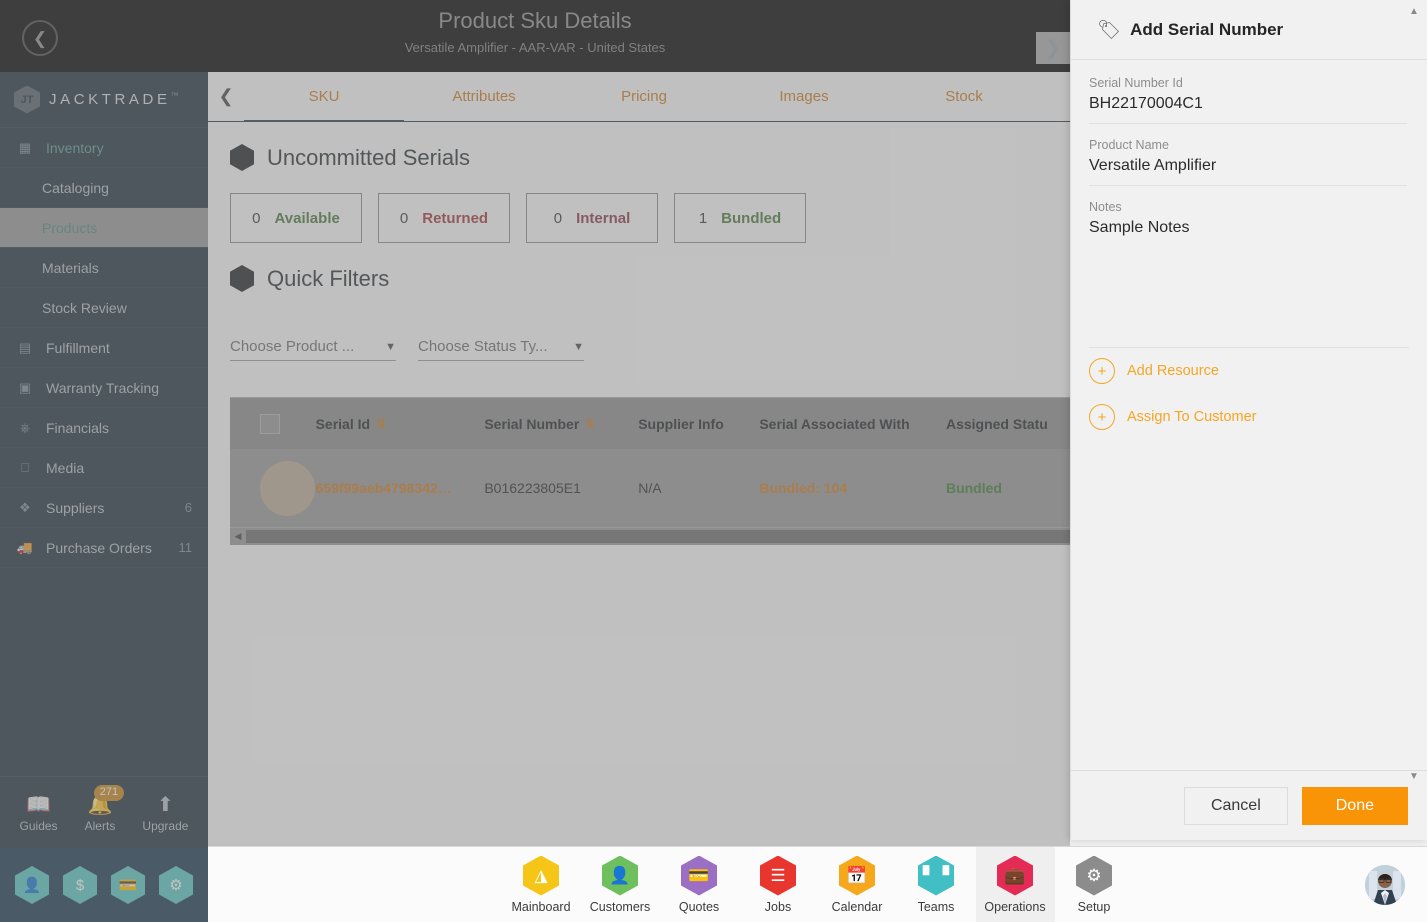 The height and width of the screenshot is (922, 1427). Describe the element at coordinates (80, 885) in the screenshot. I see `dollar-icon: $` at that location.